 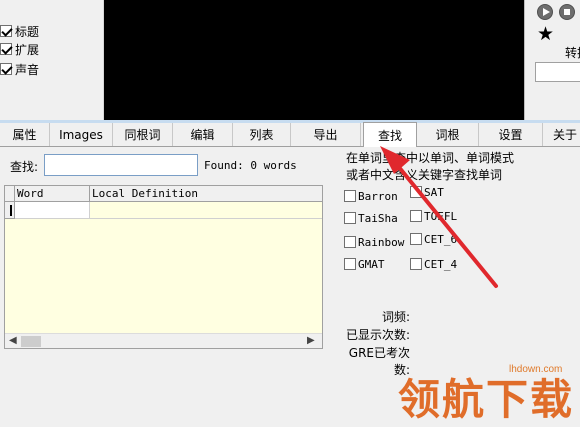 What do you see at coordinates (350, 218) in the screenshot?
I see `filter-taisha-checkbox` at bounding box center [350, 218].